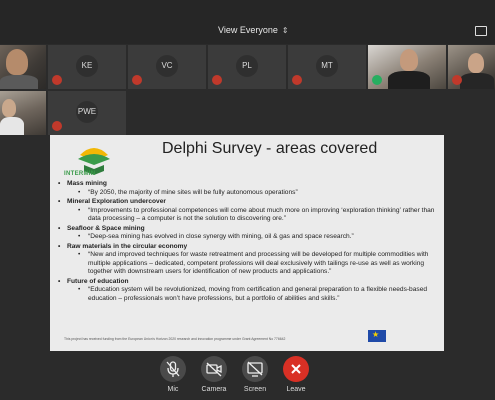 Image resolution: width=495 pixels, height=400 pixels. I want to click on participant-initials: KE, so click(87, 66).